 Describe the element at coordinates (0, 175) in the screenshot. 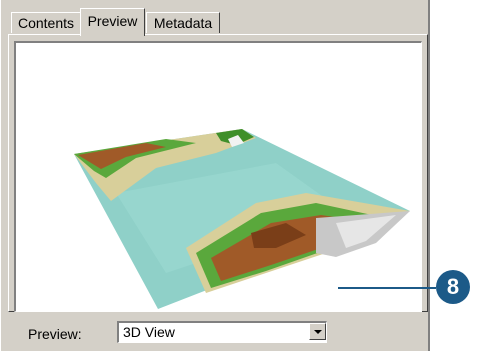

I see `window-border-left` at that location.